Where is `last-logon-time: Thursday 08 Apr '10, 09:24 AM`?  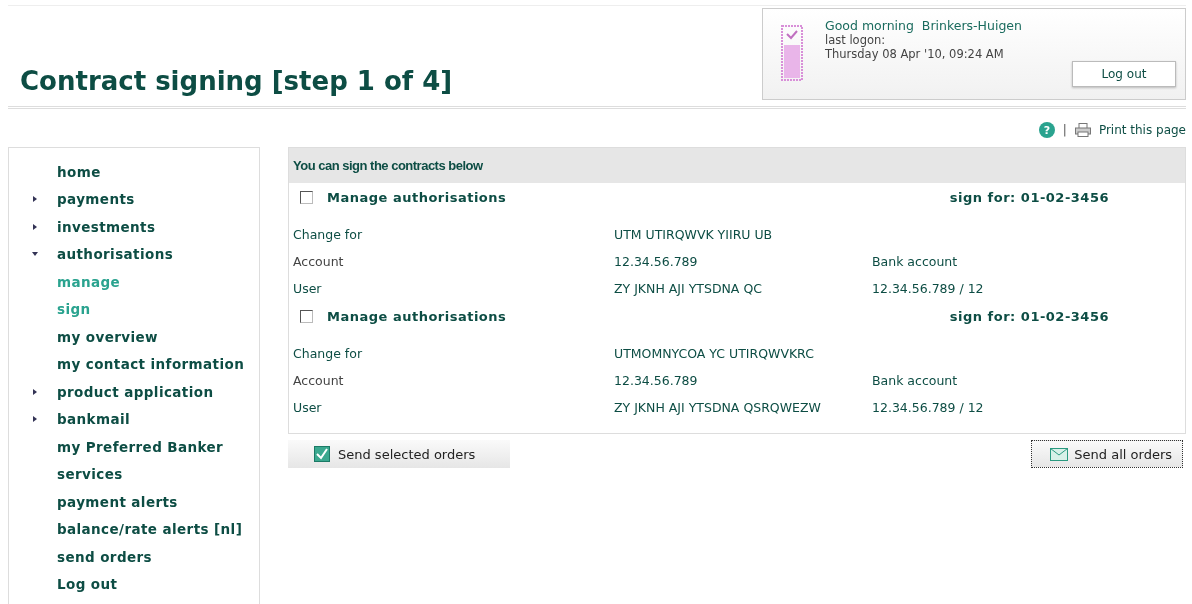
last-logon-time: Thursday 08 Apr '10, 09:24 AM is located at coordinates (915, 54).